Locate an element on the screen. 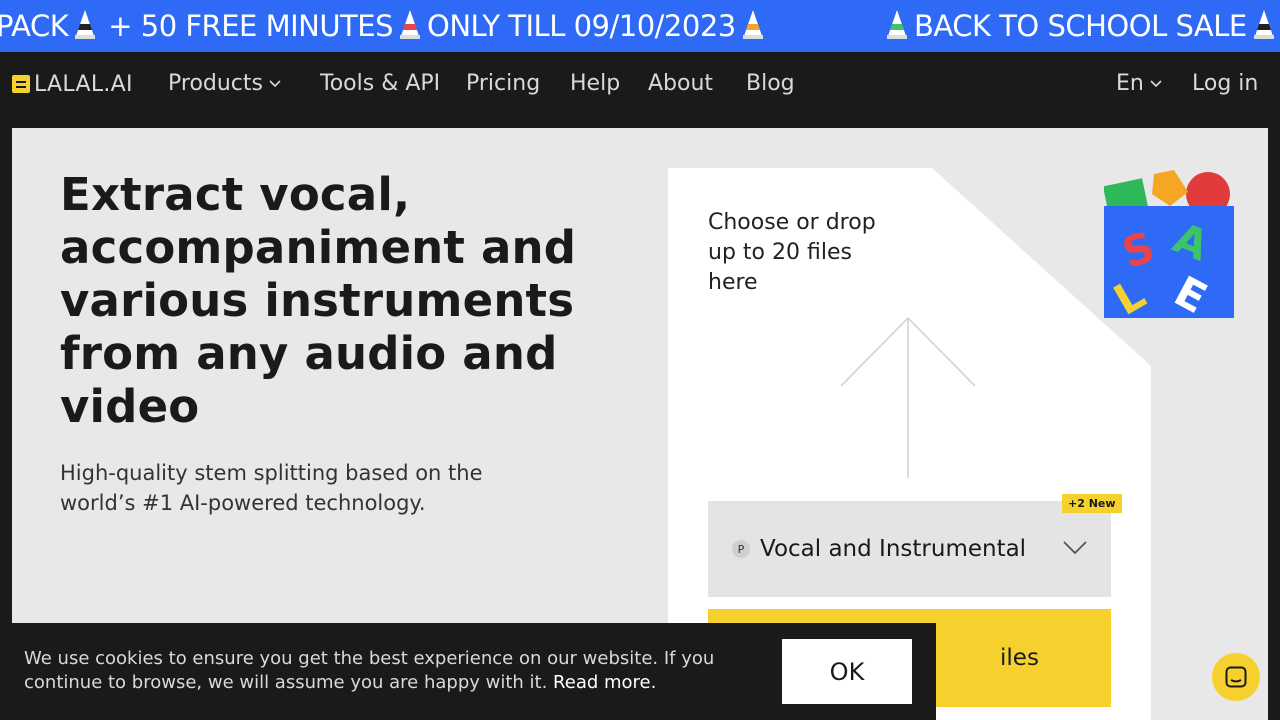 Image resolution: width=1280 pixels, height=720 pixels. nav-products-label: Products is located at coordinates (215, 83).